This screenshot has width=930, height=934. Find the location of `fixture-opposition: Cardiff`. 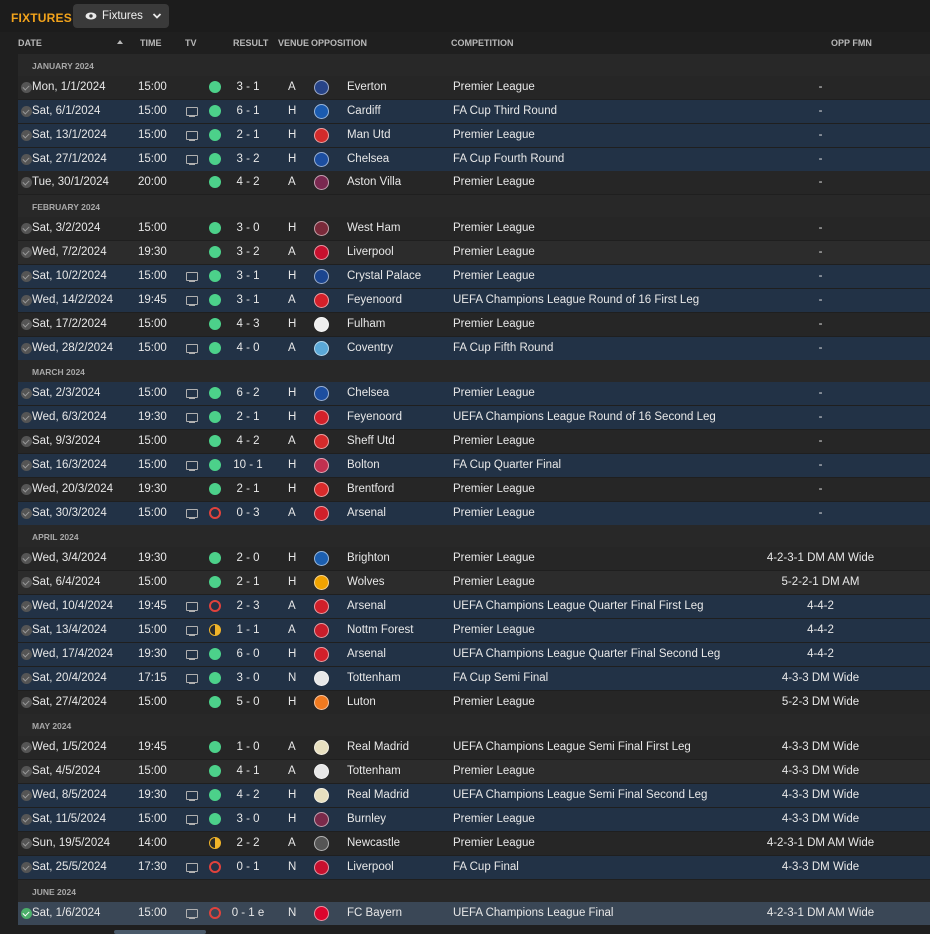

fixture-opposition: Cardiff is located at coordinates (364, 111).